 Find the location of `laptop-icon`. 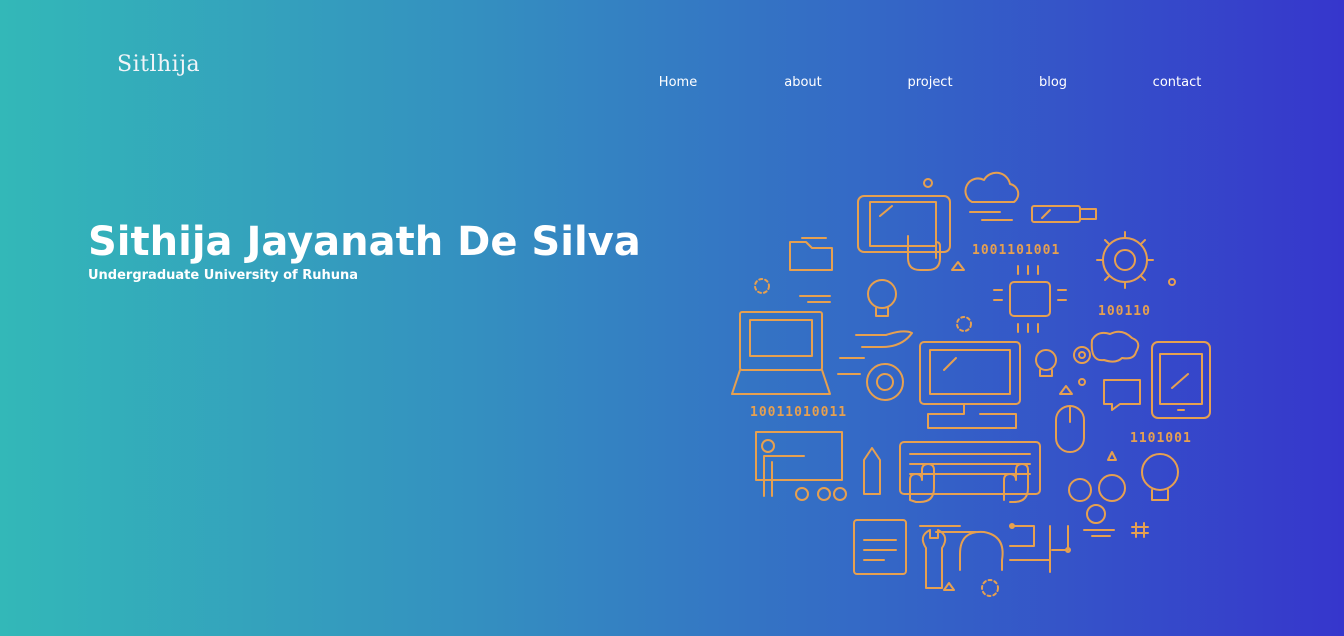

laptop-icon is located at coordinates (781, 353).